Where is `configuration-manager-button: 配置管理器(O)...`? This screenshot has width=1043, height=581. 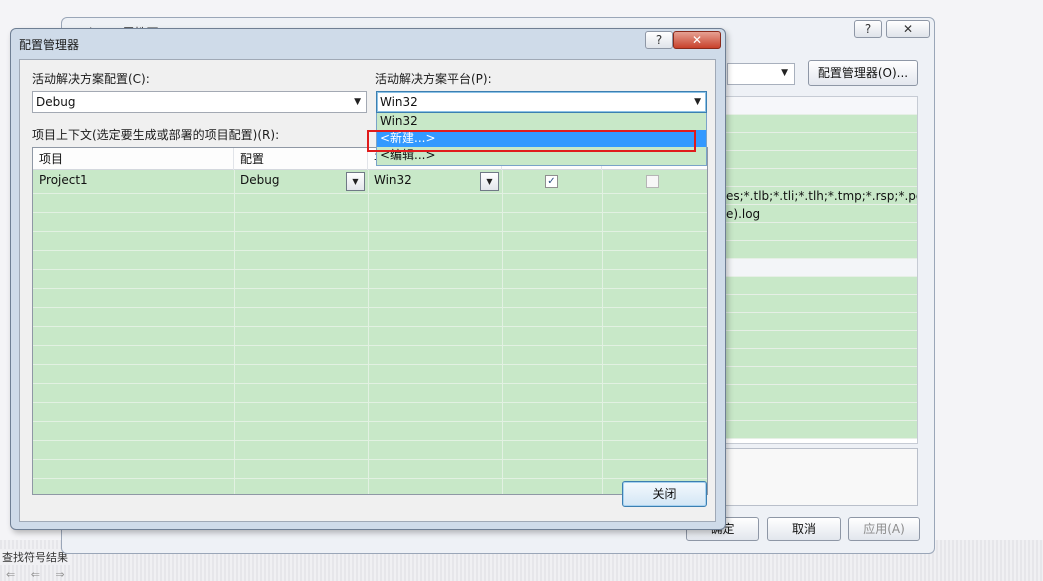 configuration-manager-button: 配置管理器(O)... is located at coordinates (863, 73).